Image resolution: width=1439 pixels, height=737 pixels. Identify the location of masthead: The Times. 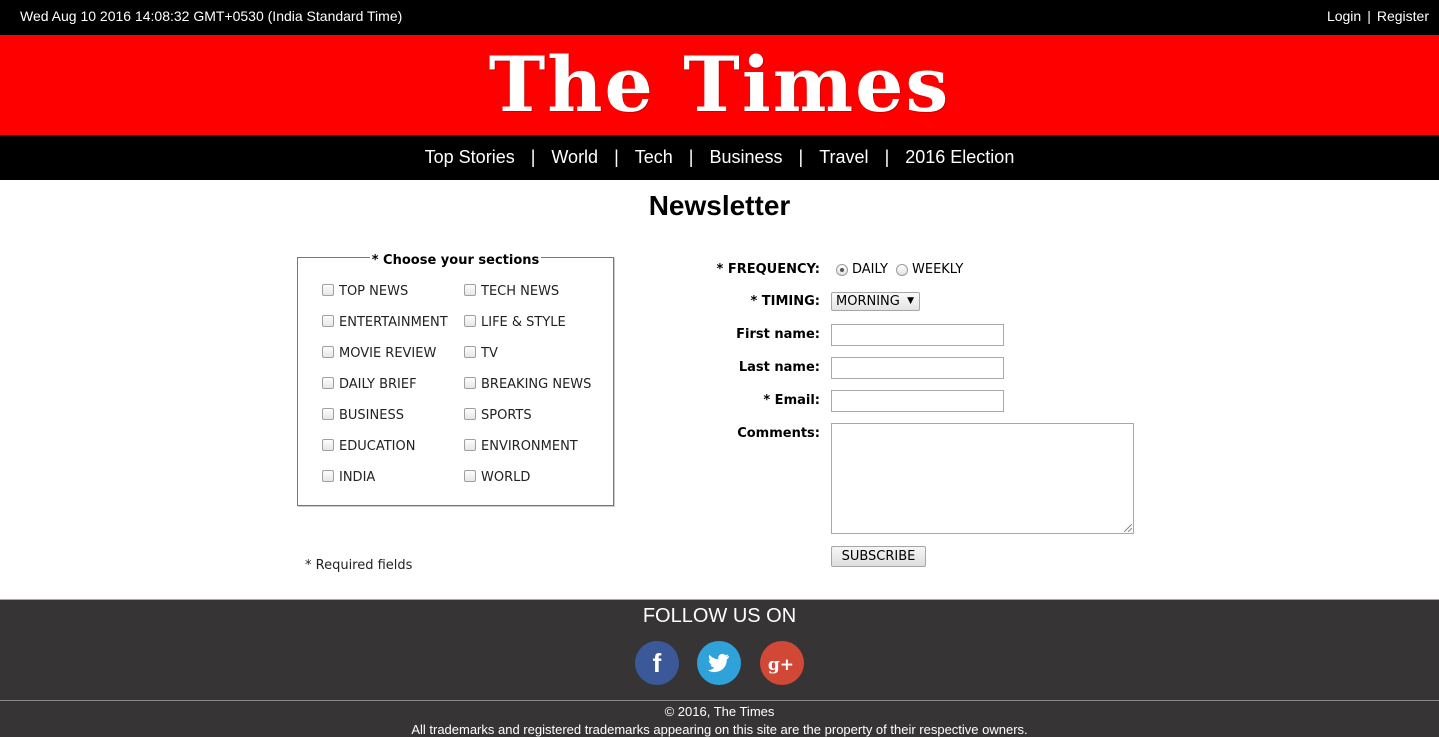
(719, 85).